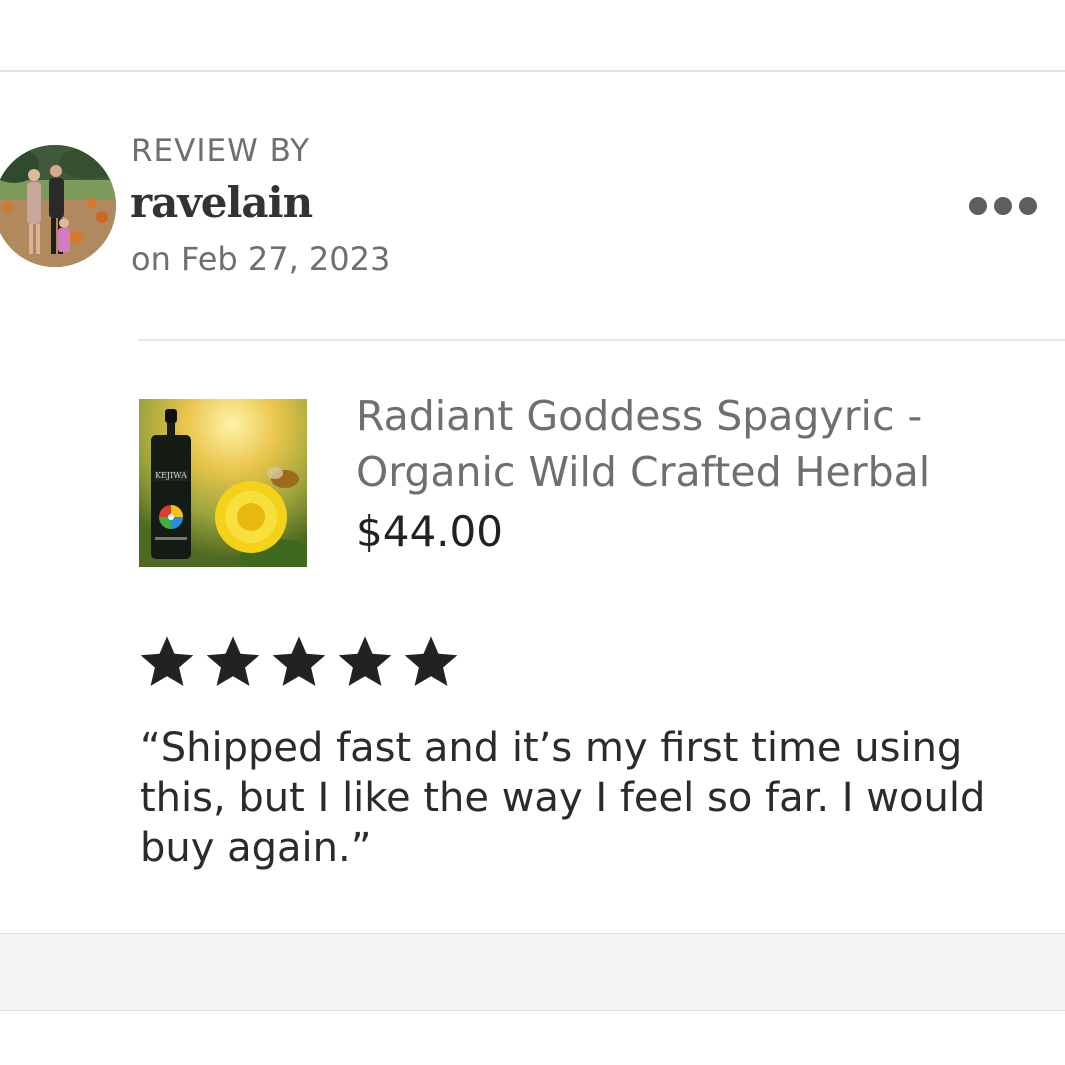  I want to click on avatar, so click(58, 206).